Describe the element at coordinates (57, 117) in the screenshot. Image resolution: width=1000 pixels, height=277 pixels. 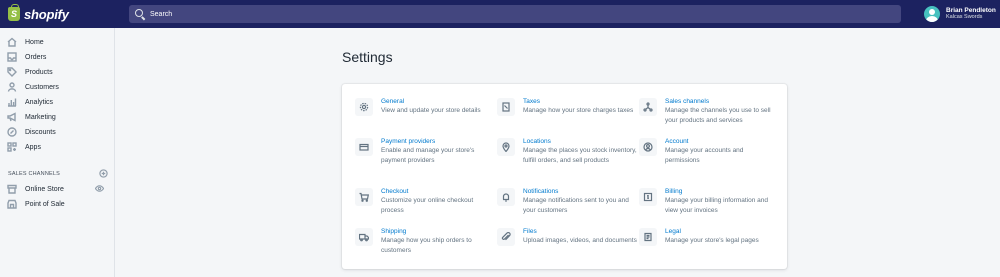
I see `sidebar-item-marketing: Marketing` at that location.